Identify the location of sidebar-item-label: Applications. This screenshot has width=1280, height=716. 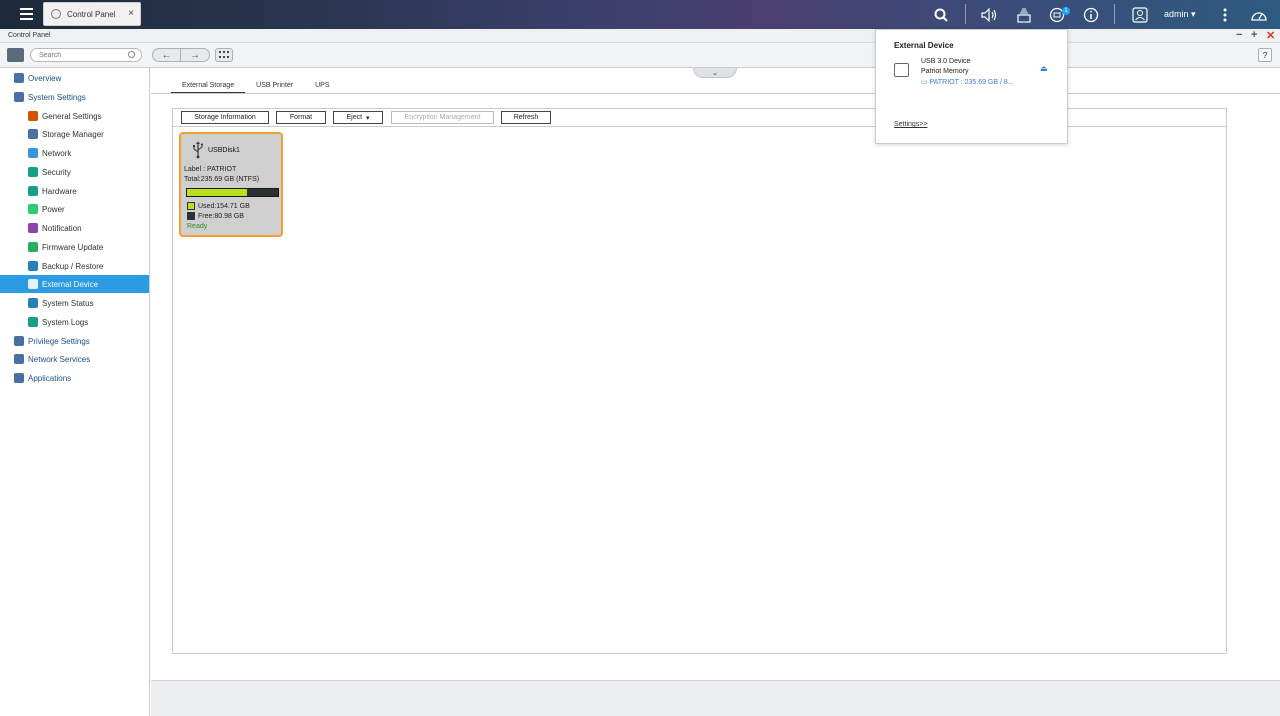
(50, 378).